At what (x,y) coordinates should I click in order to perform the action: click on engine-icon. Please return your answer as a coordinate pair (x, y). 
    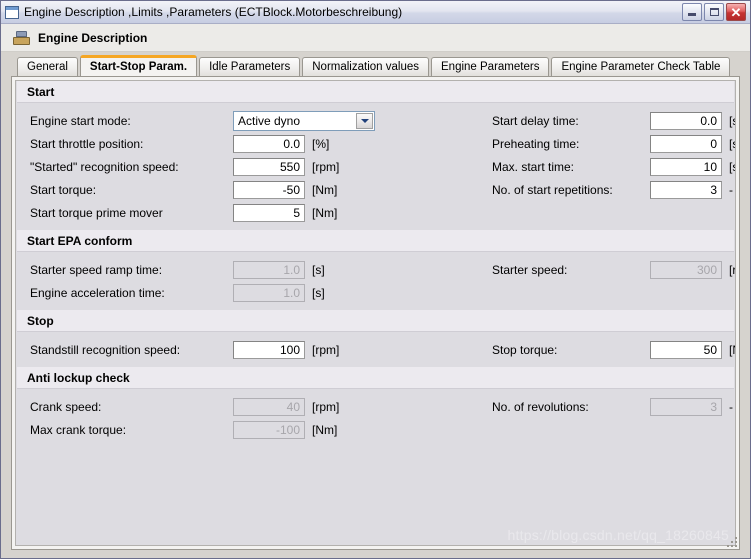
    Looking at the image, I should click on (21, 37).